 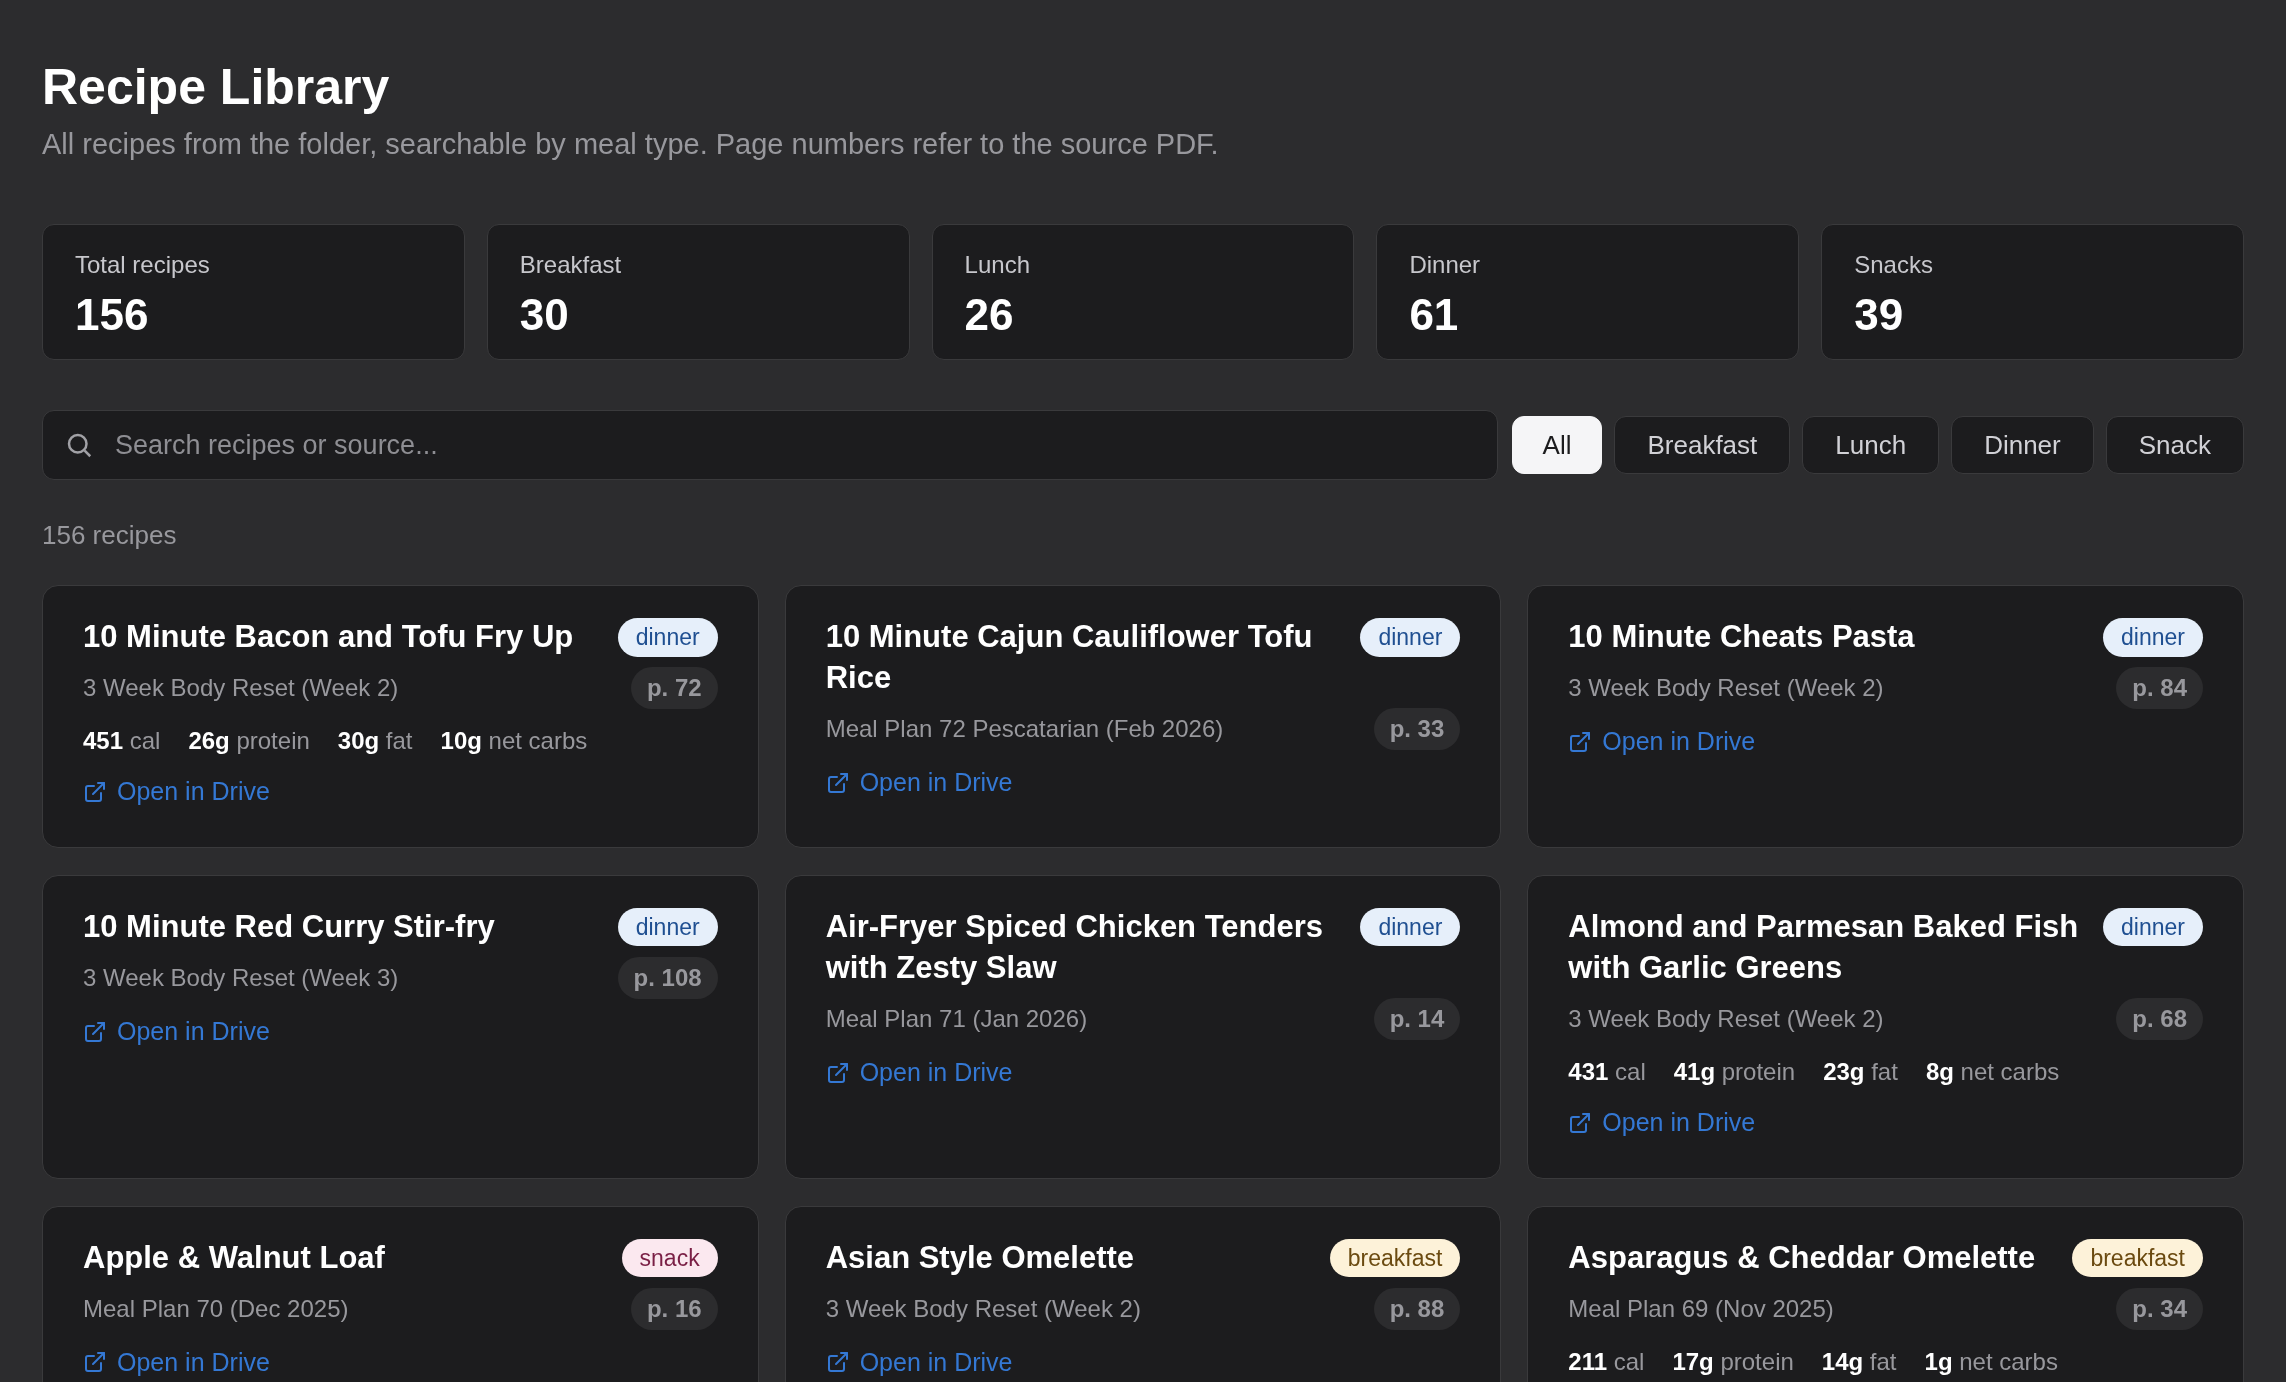 I want to click on macro-stat: 8g net carbs, so click(x=1992, y=1071).